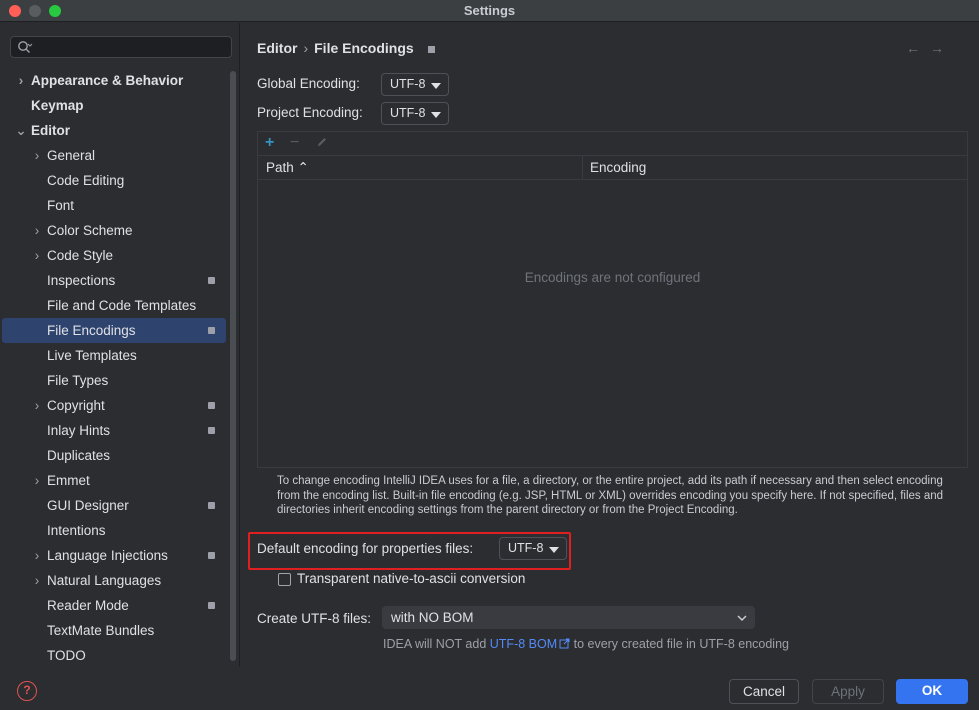  What do you see at coordinates (618, 167) in the screenshot?
I see `encoding-column-header: Encoding` at bounding box center [618, 167].